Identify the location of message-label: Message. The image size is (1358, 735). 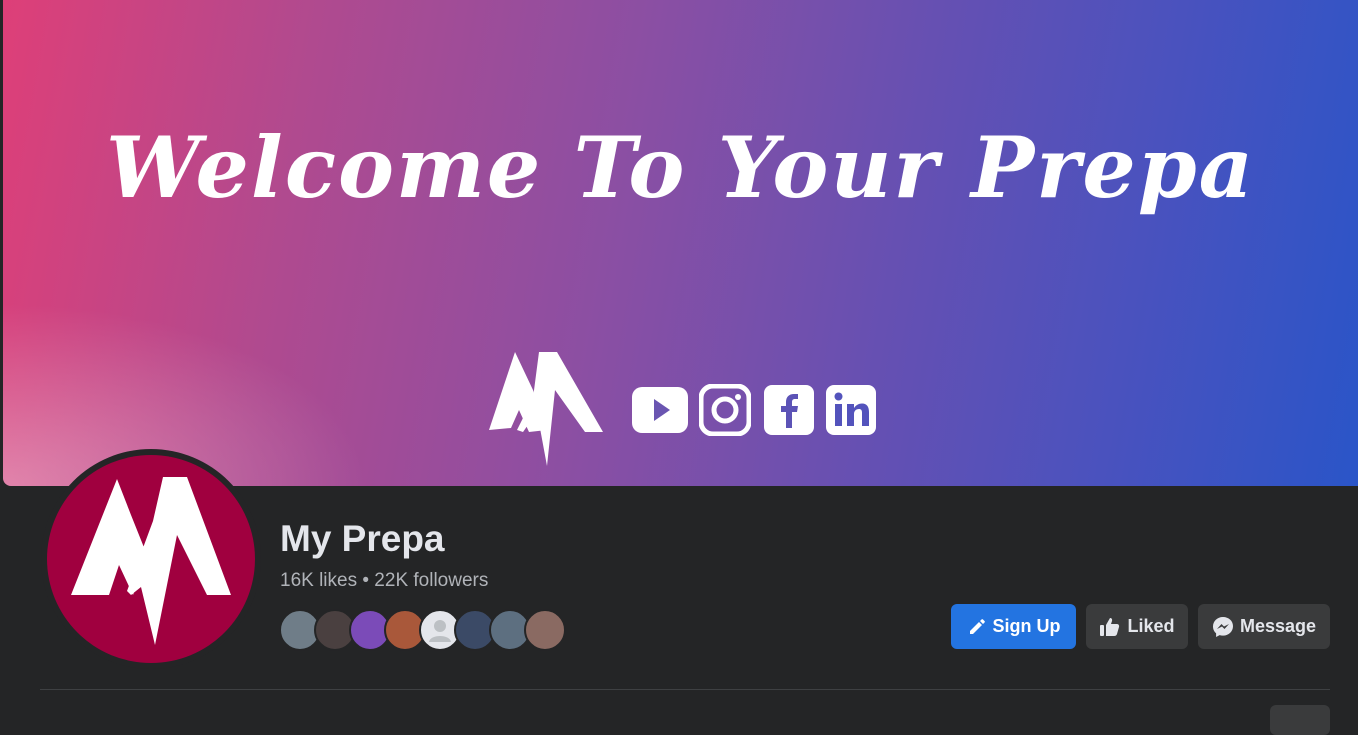
(1278, 626).